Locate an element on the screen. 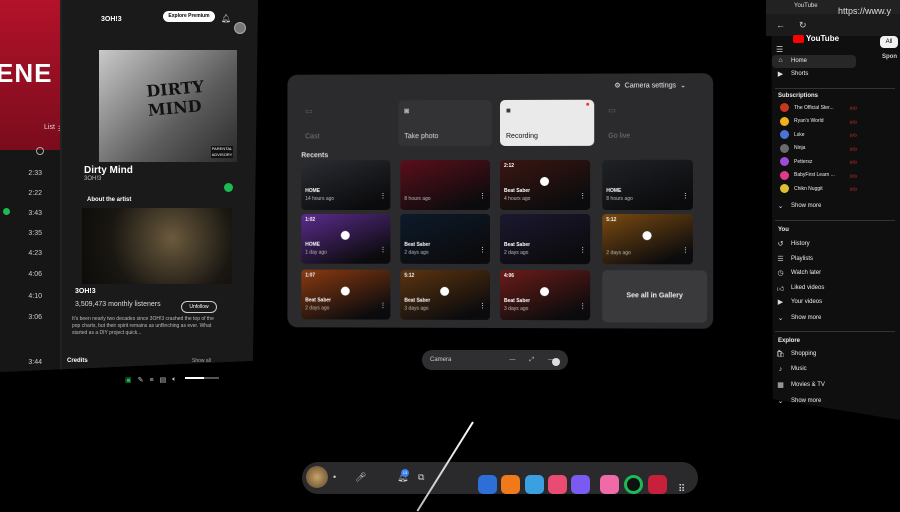 The width and height of the screenshot is (900, 512). gallery-thumbnail: 1:07 Beat Saber 2 days ago ⋮ is located at coordinates (345, 295).